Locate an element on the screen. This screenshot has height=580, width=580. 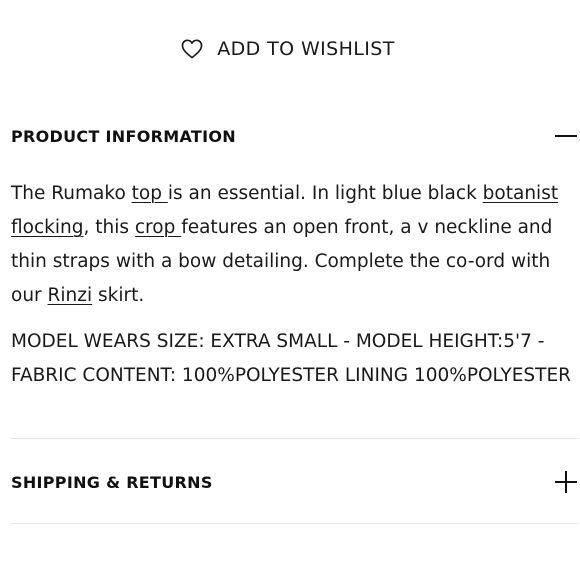
link-top: top is located at coordinates (150, 193).